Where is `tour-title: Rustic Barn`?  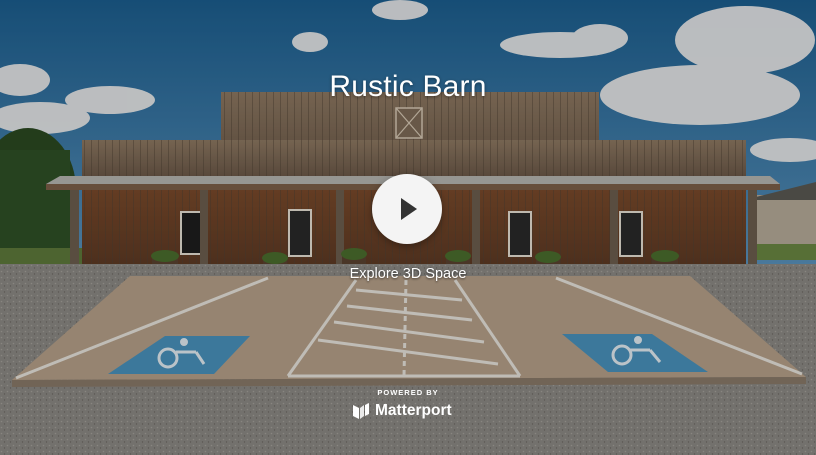
tour-title: Rustic Barn is located at coordinates (408, 86).